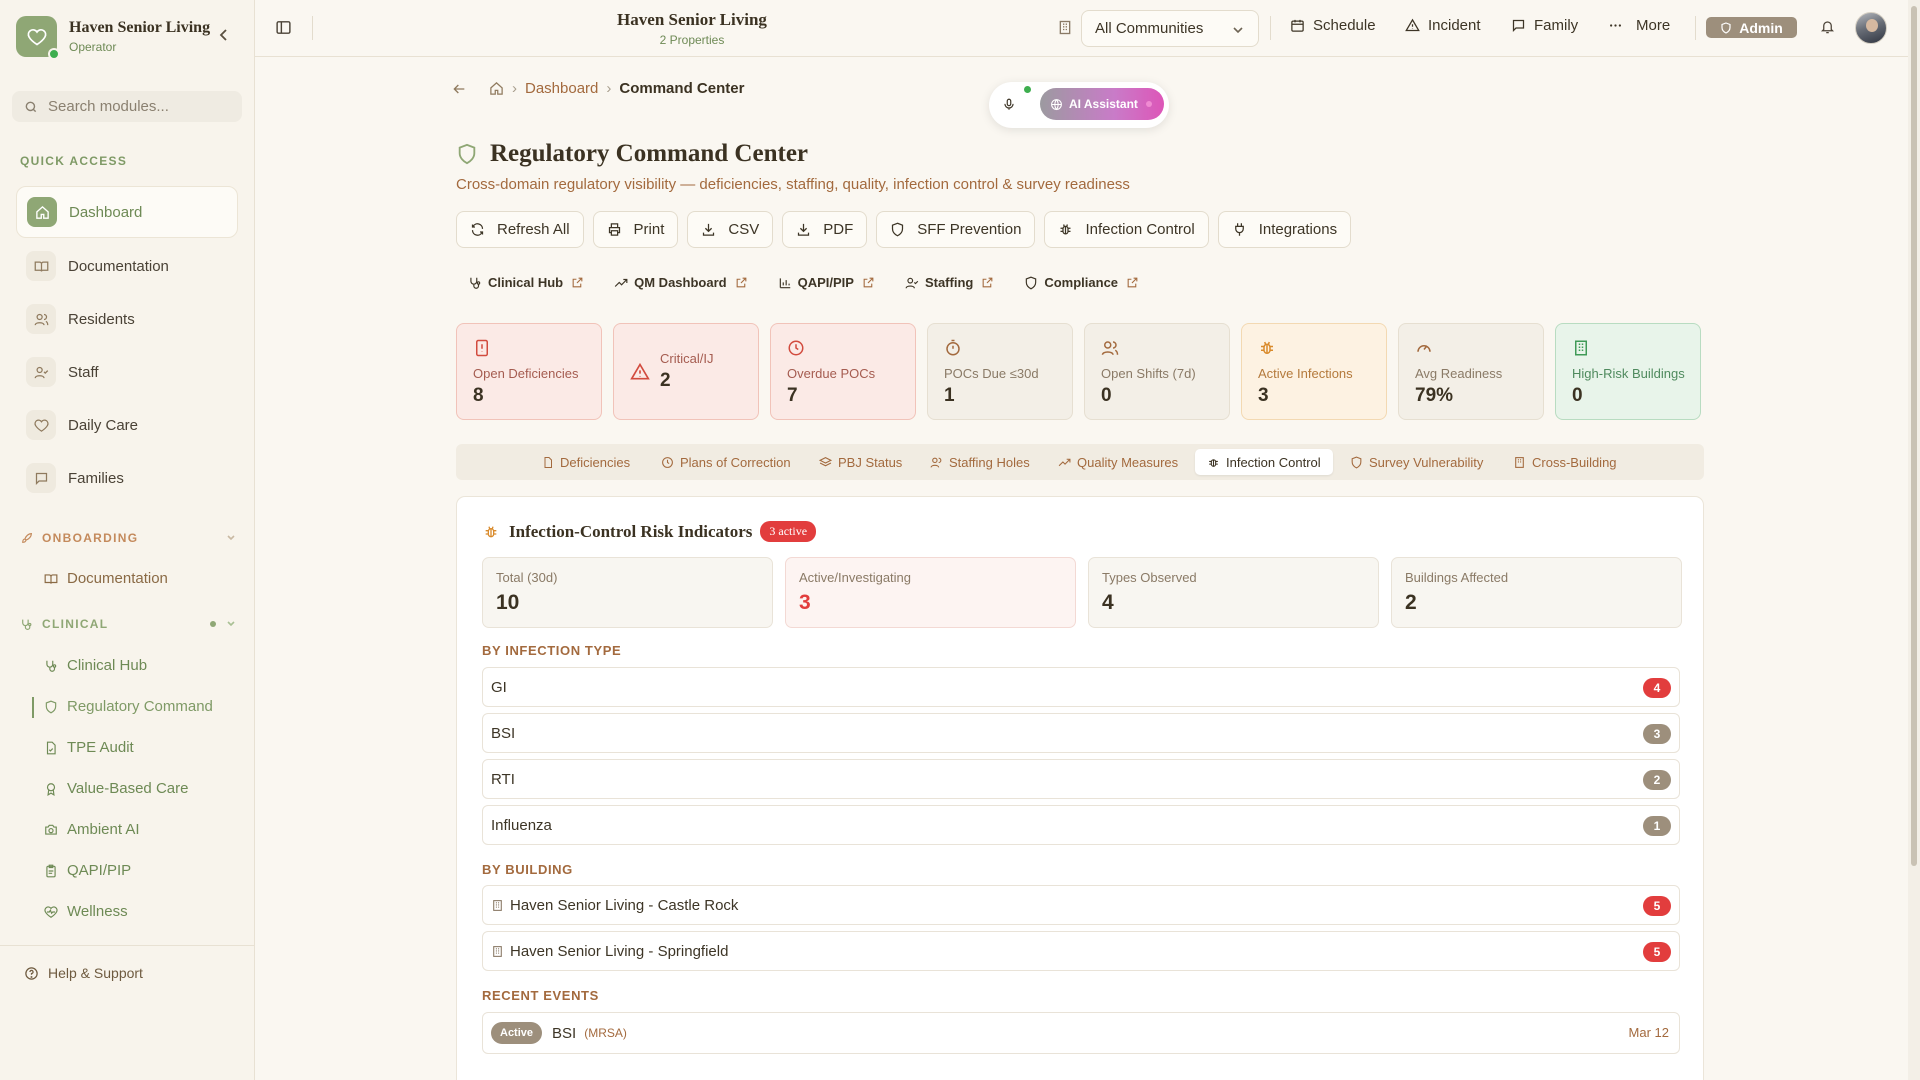 Image resolution: width=1920 pixels, height=1080 pixels. What do you see at coordinates (83, 973) in the screenshot?
I see `help-support-link: Help & Support` at bounding box center [83, 973].